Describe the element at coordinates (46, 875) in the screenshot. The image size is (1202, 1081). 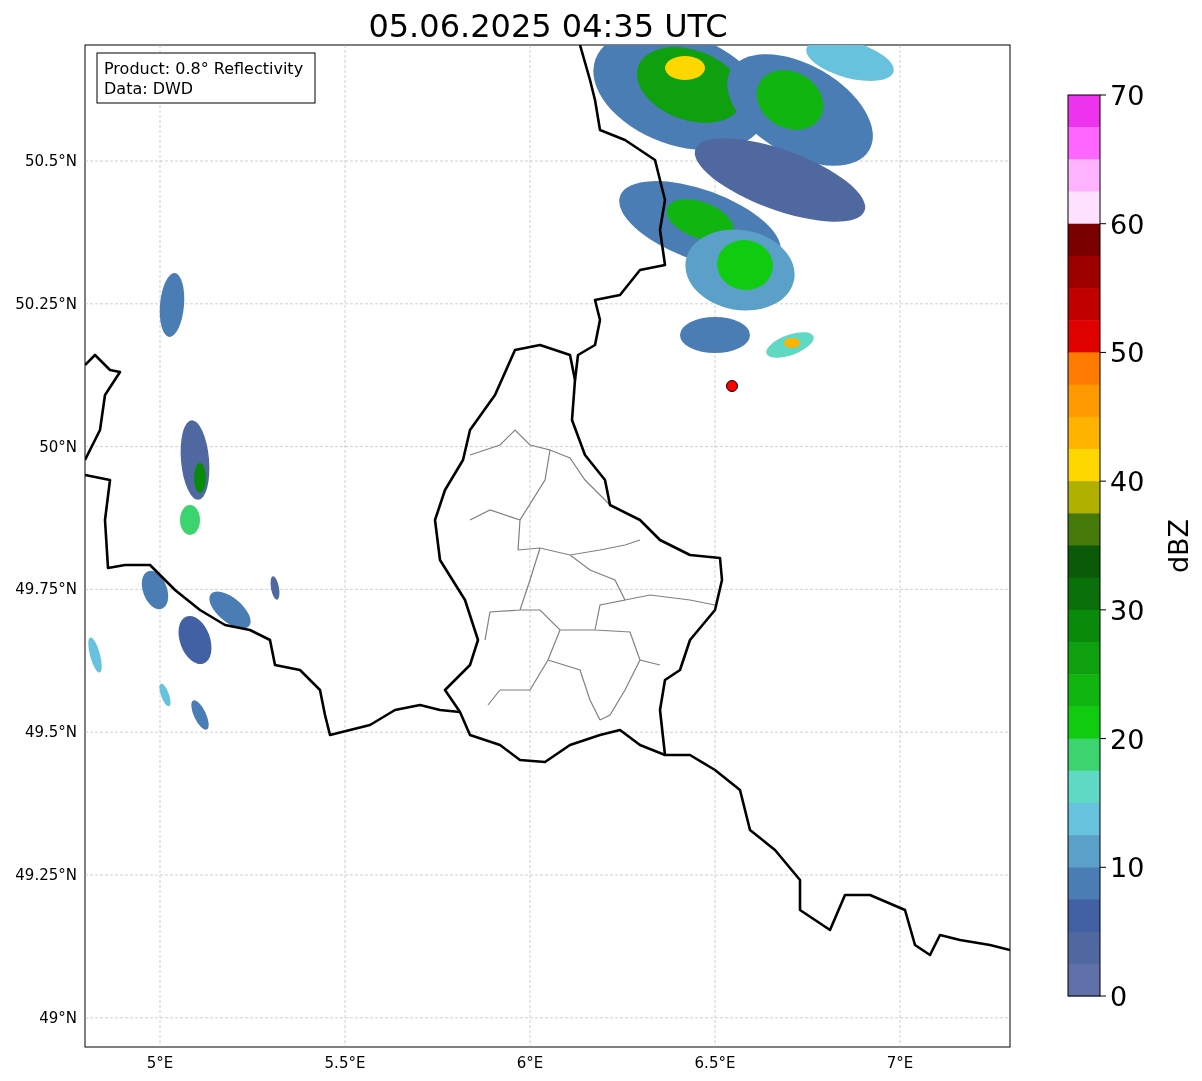
I see `axis-tick-label: 49.25°N` at that location.